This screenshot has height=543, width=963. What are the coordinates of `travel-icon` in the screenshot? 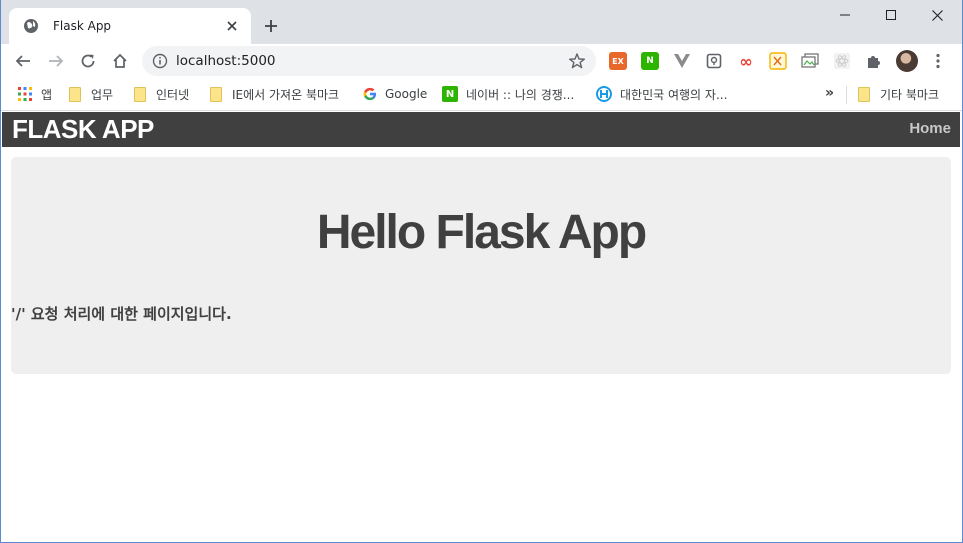 It's located at (604, 94).